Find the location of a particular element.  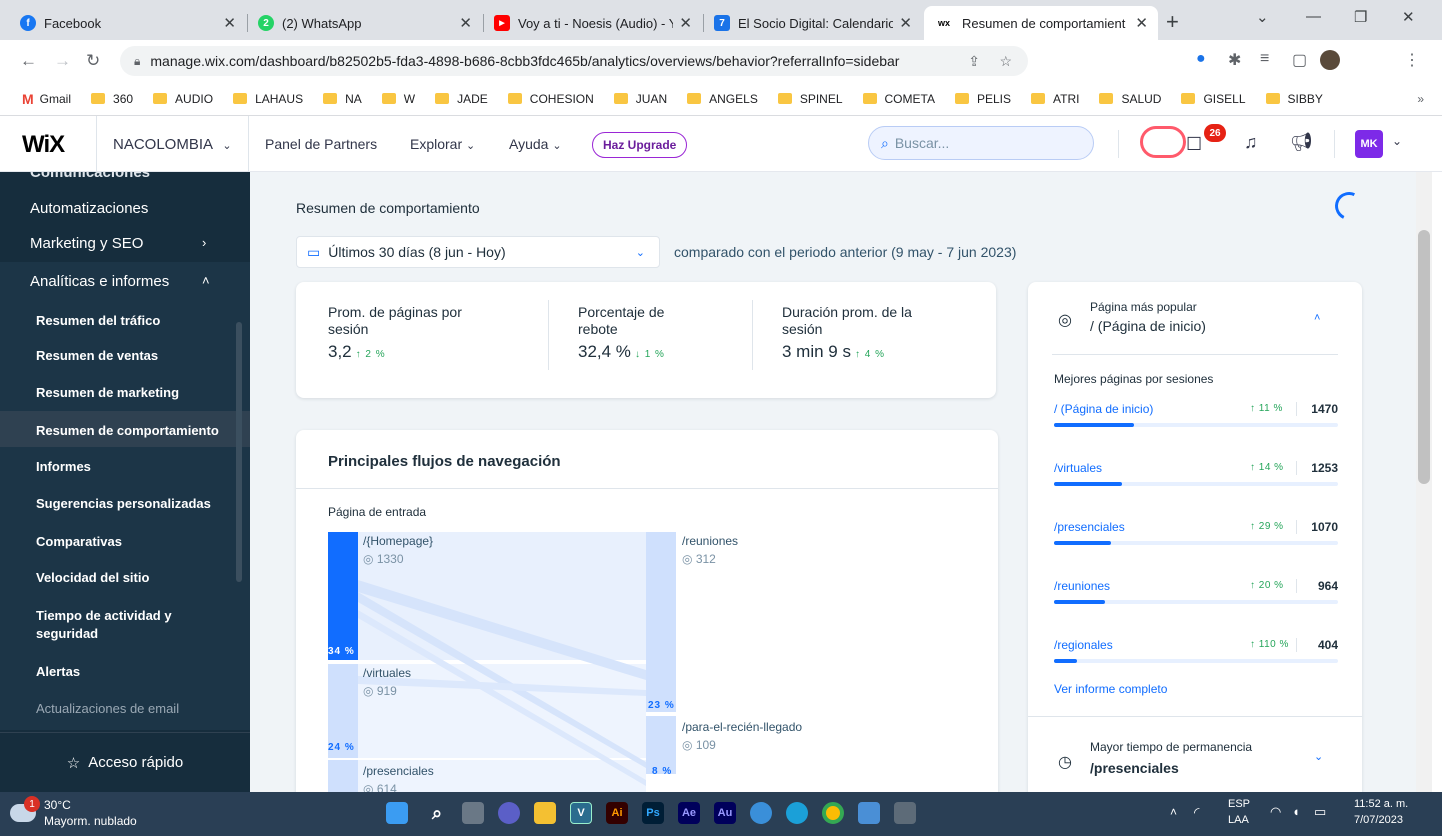

flow-node-homepage is located at coordinates (343, 596).